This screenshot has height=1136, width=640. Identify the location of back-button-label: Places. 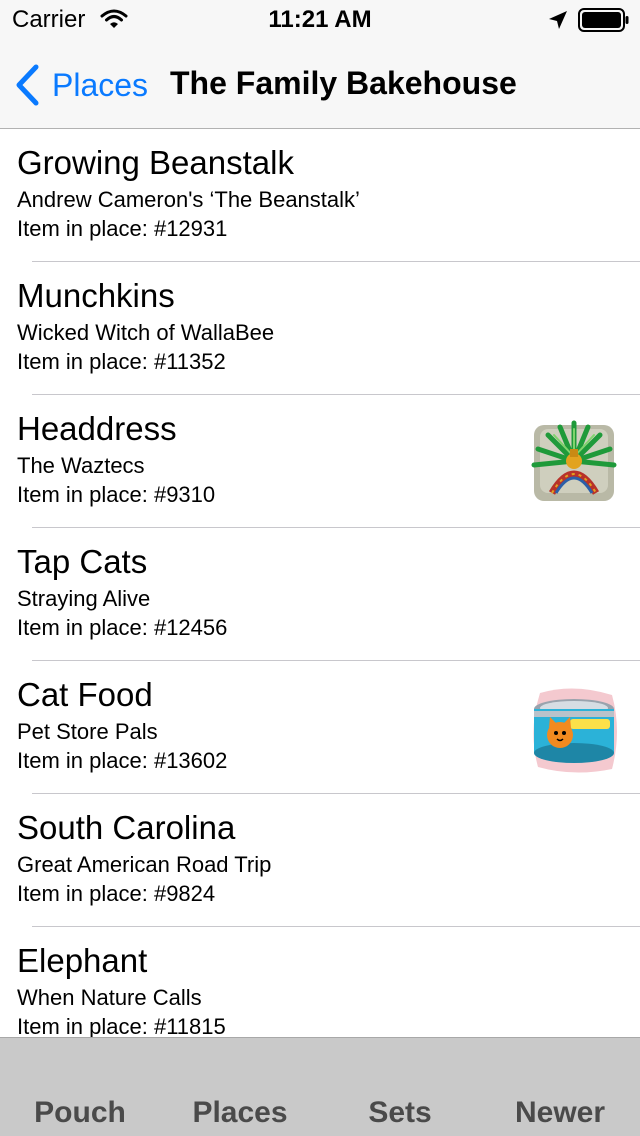
(100, 84).